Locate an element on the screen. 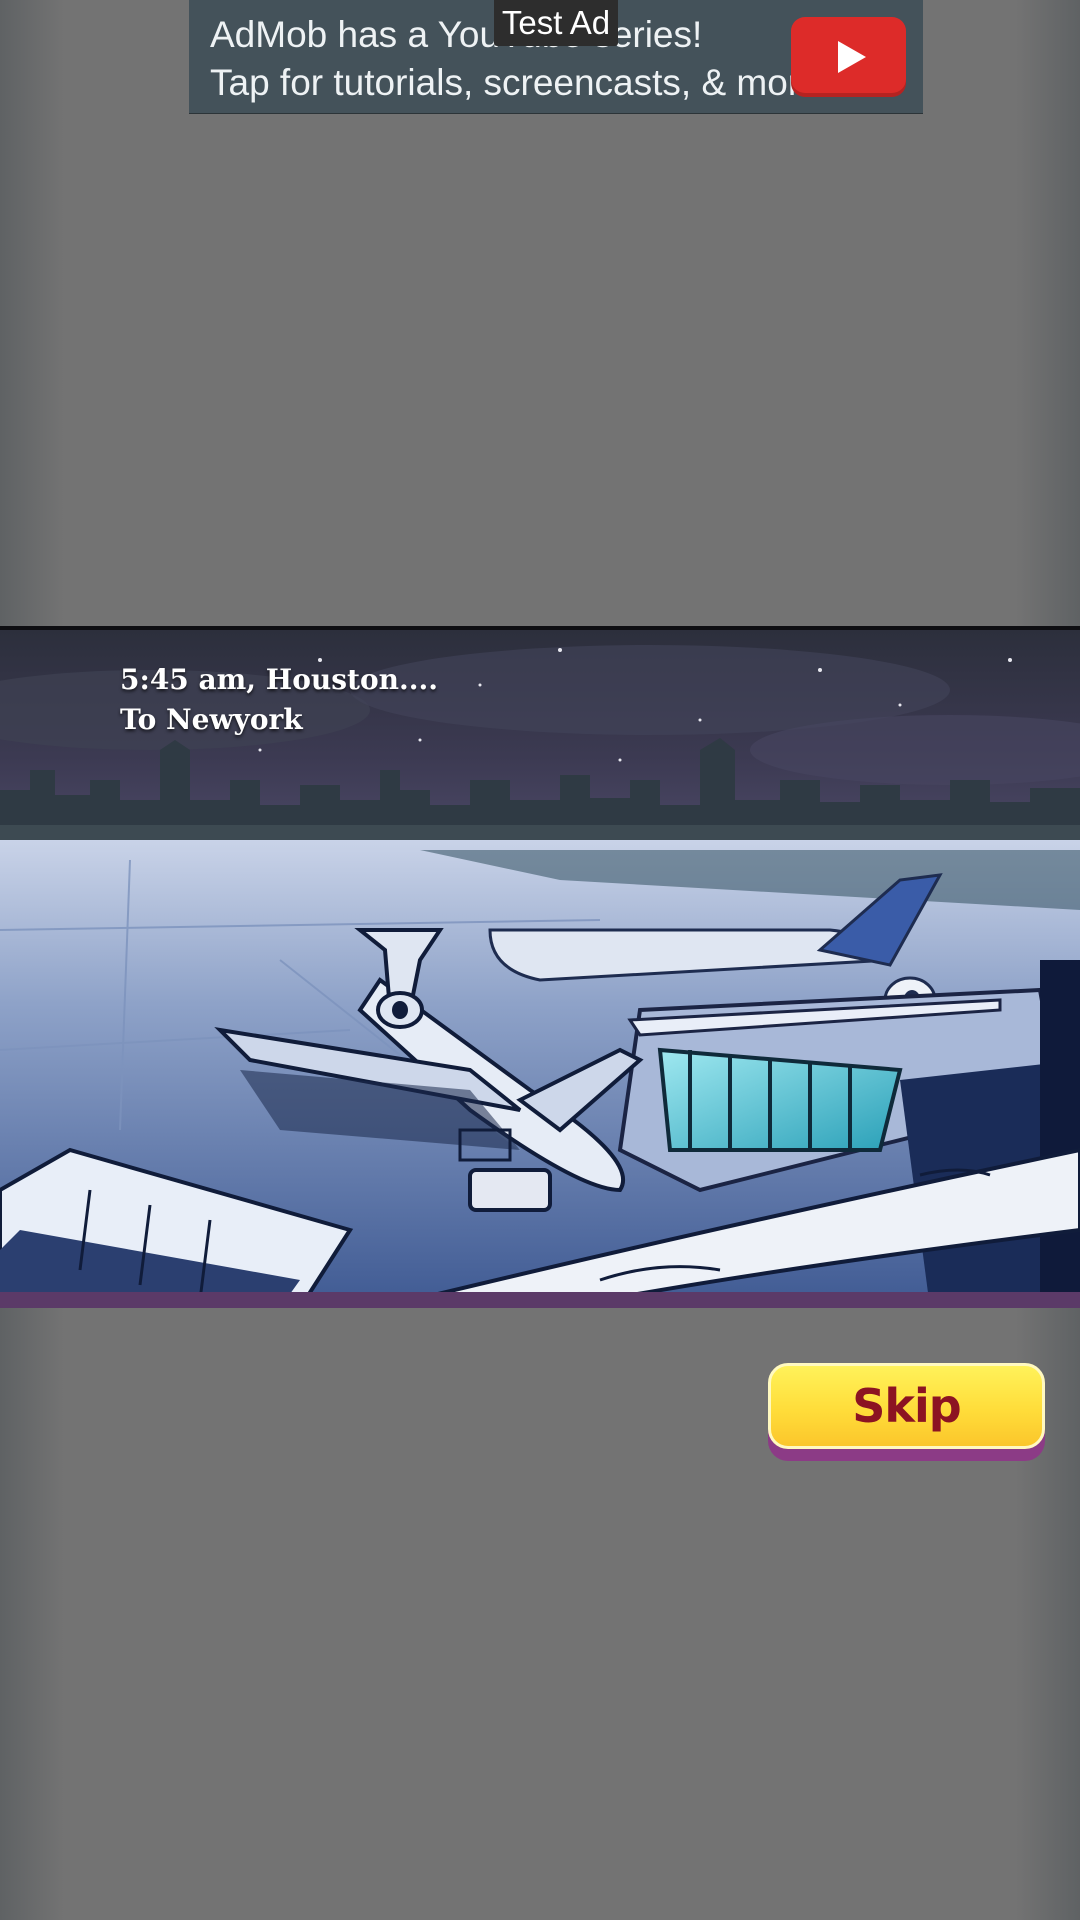 The height and width of the screenshot is (1920, 1080). caption-destination: To Newyork is located at coordinates (211, 719).